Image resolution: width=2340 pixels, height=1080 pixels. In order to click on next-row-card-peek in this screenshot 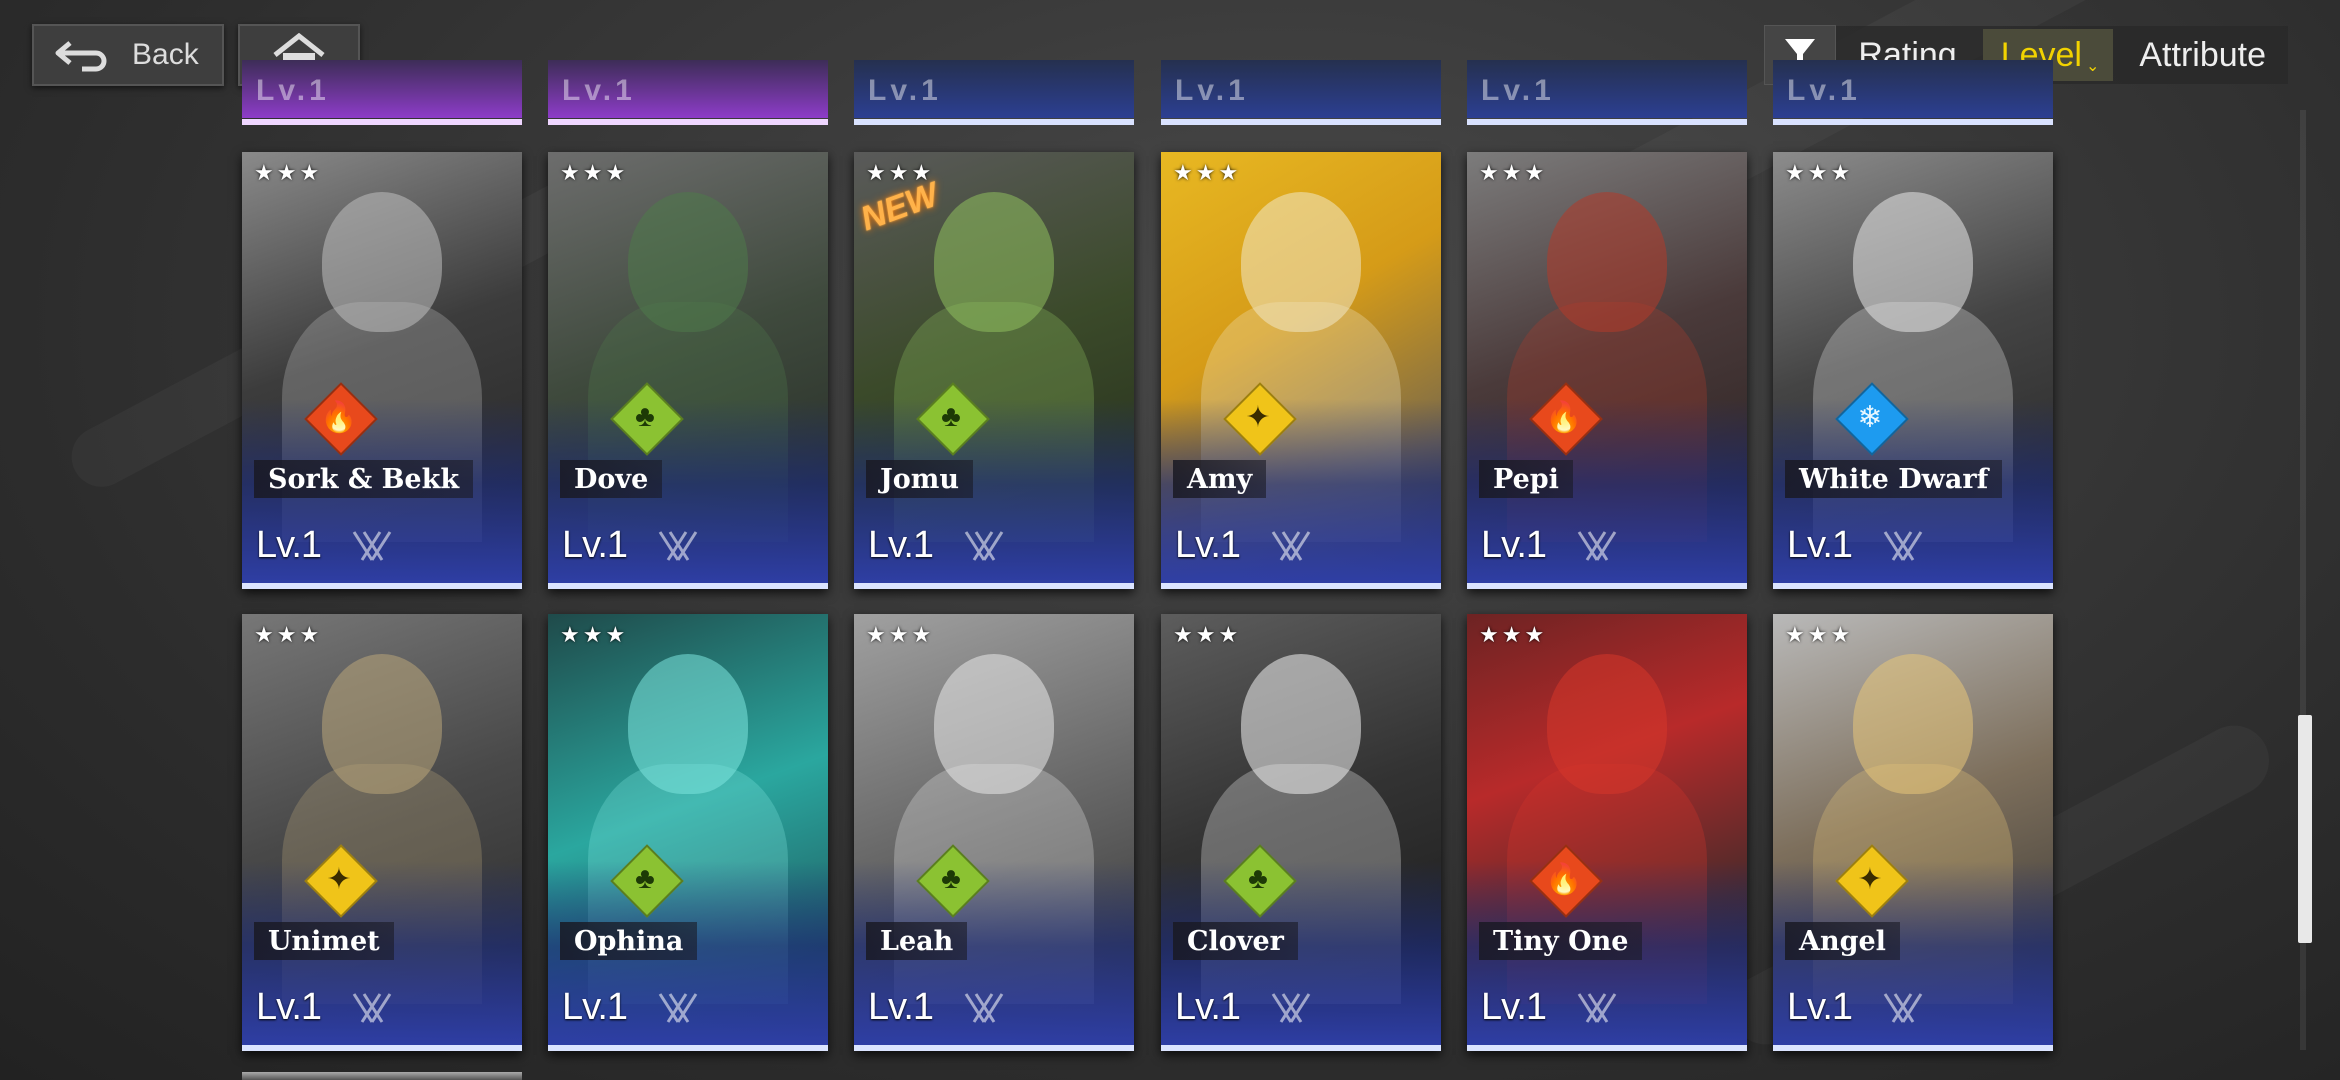, I will do `click(382, 1076)`.